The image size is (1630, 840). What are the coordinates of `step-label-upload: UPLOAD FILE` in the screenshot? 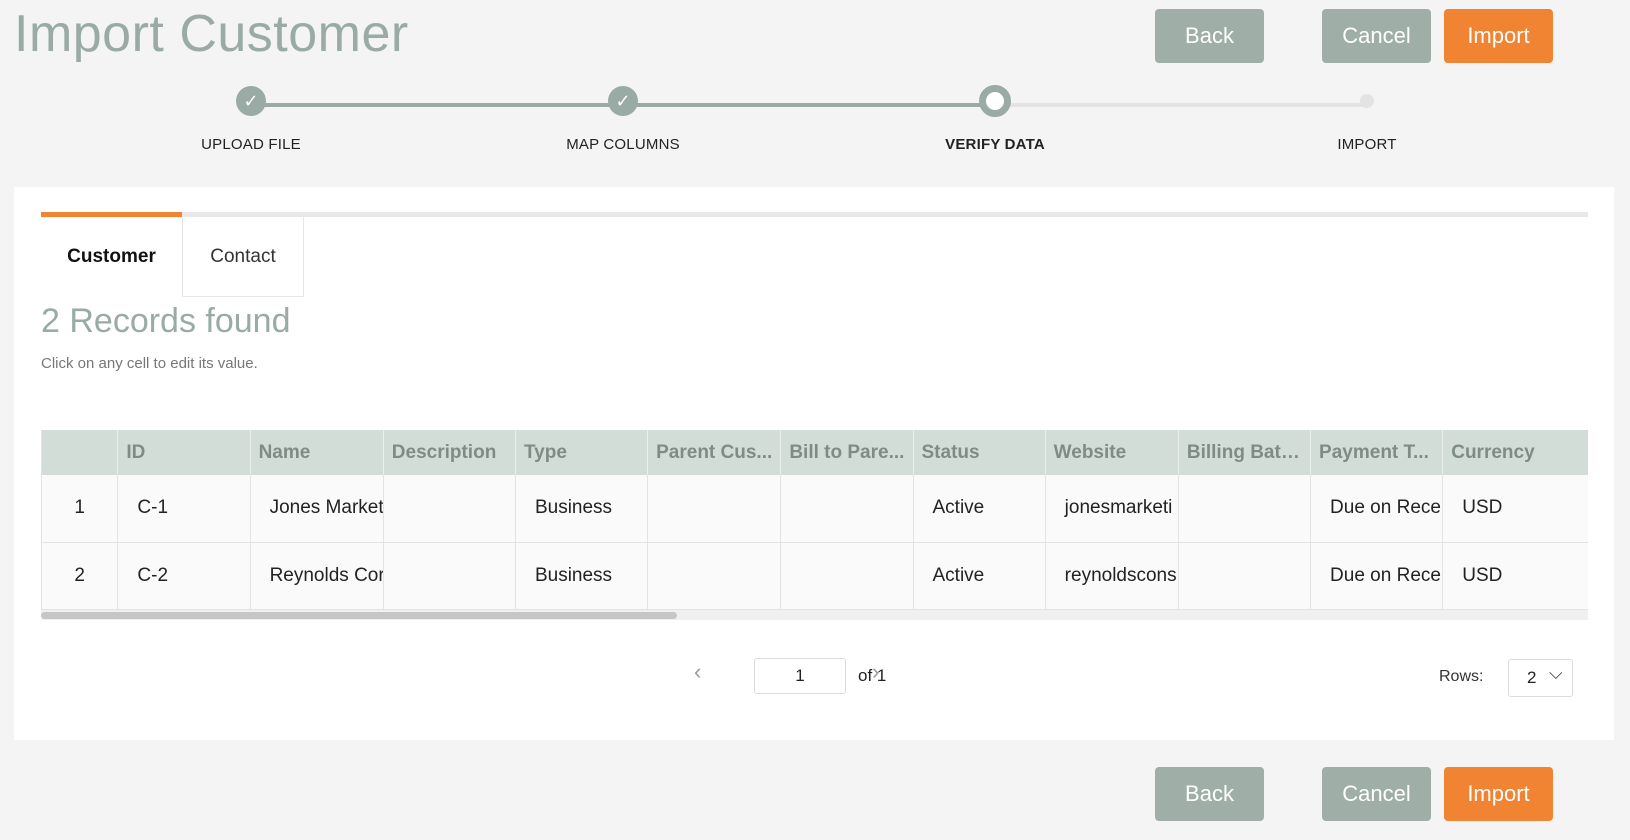 It's located at (251, 144).